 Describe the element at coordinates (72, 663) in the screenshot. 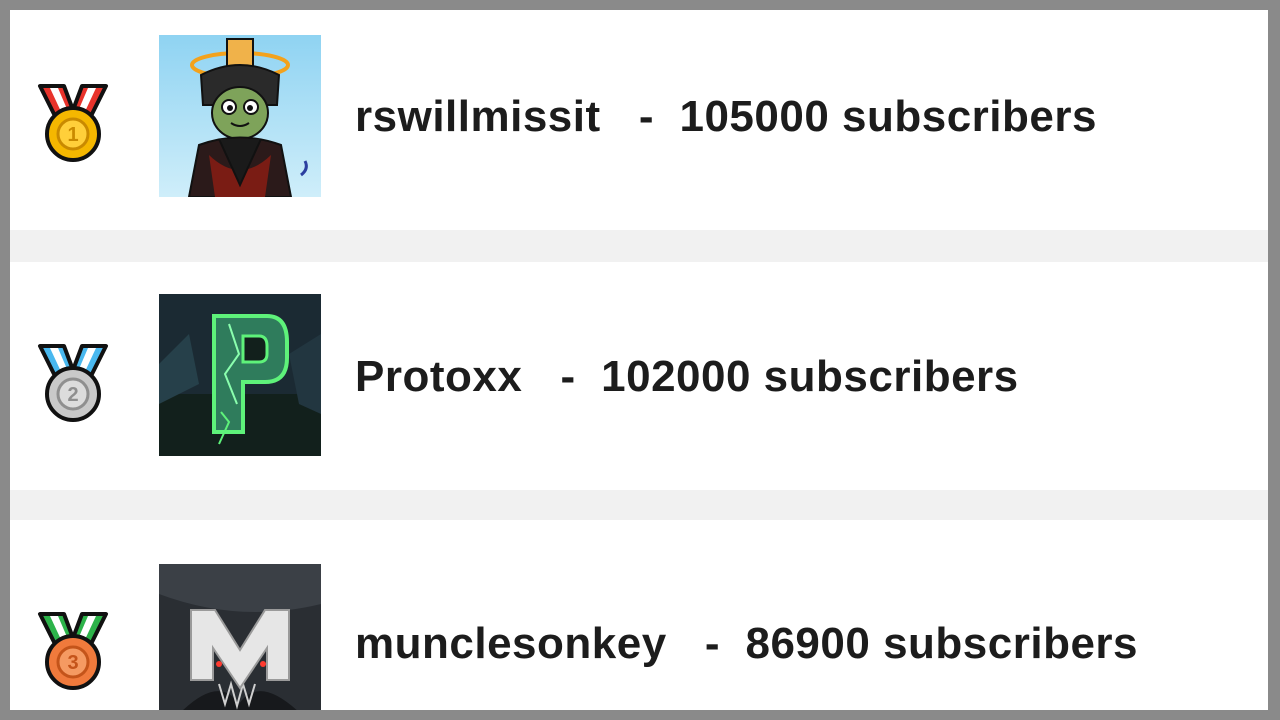

I see `svg-text: 3` at that location.